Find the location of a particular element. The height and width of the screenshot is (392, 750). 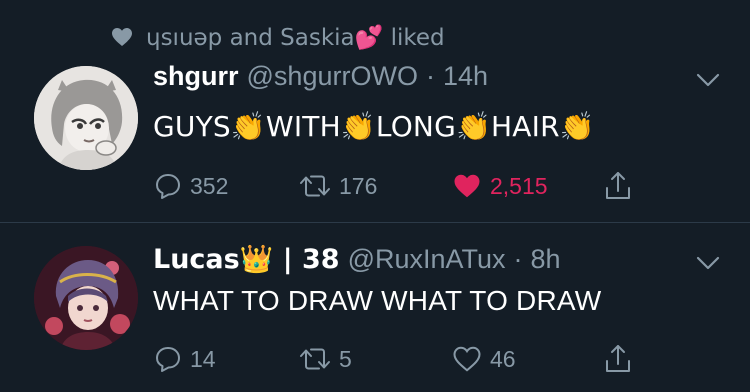

display-name: Lucas👑 | 38 is located at coordinates (246, 259).